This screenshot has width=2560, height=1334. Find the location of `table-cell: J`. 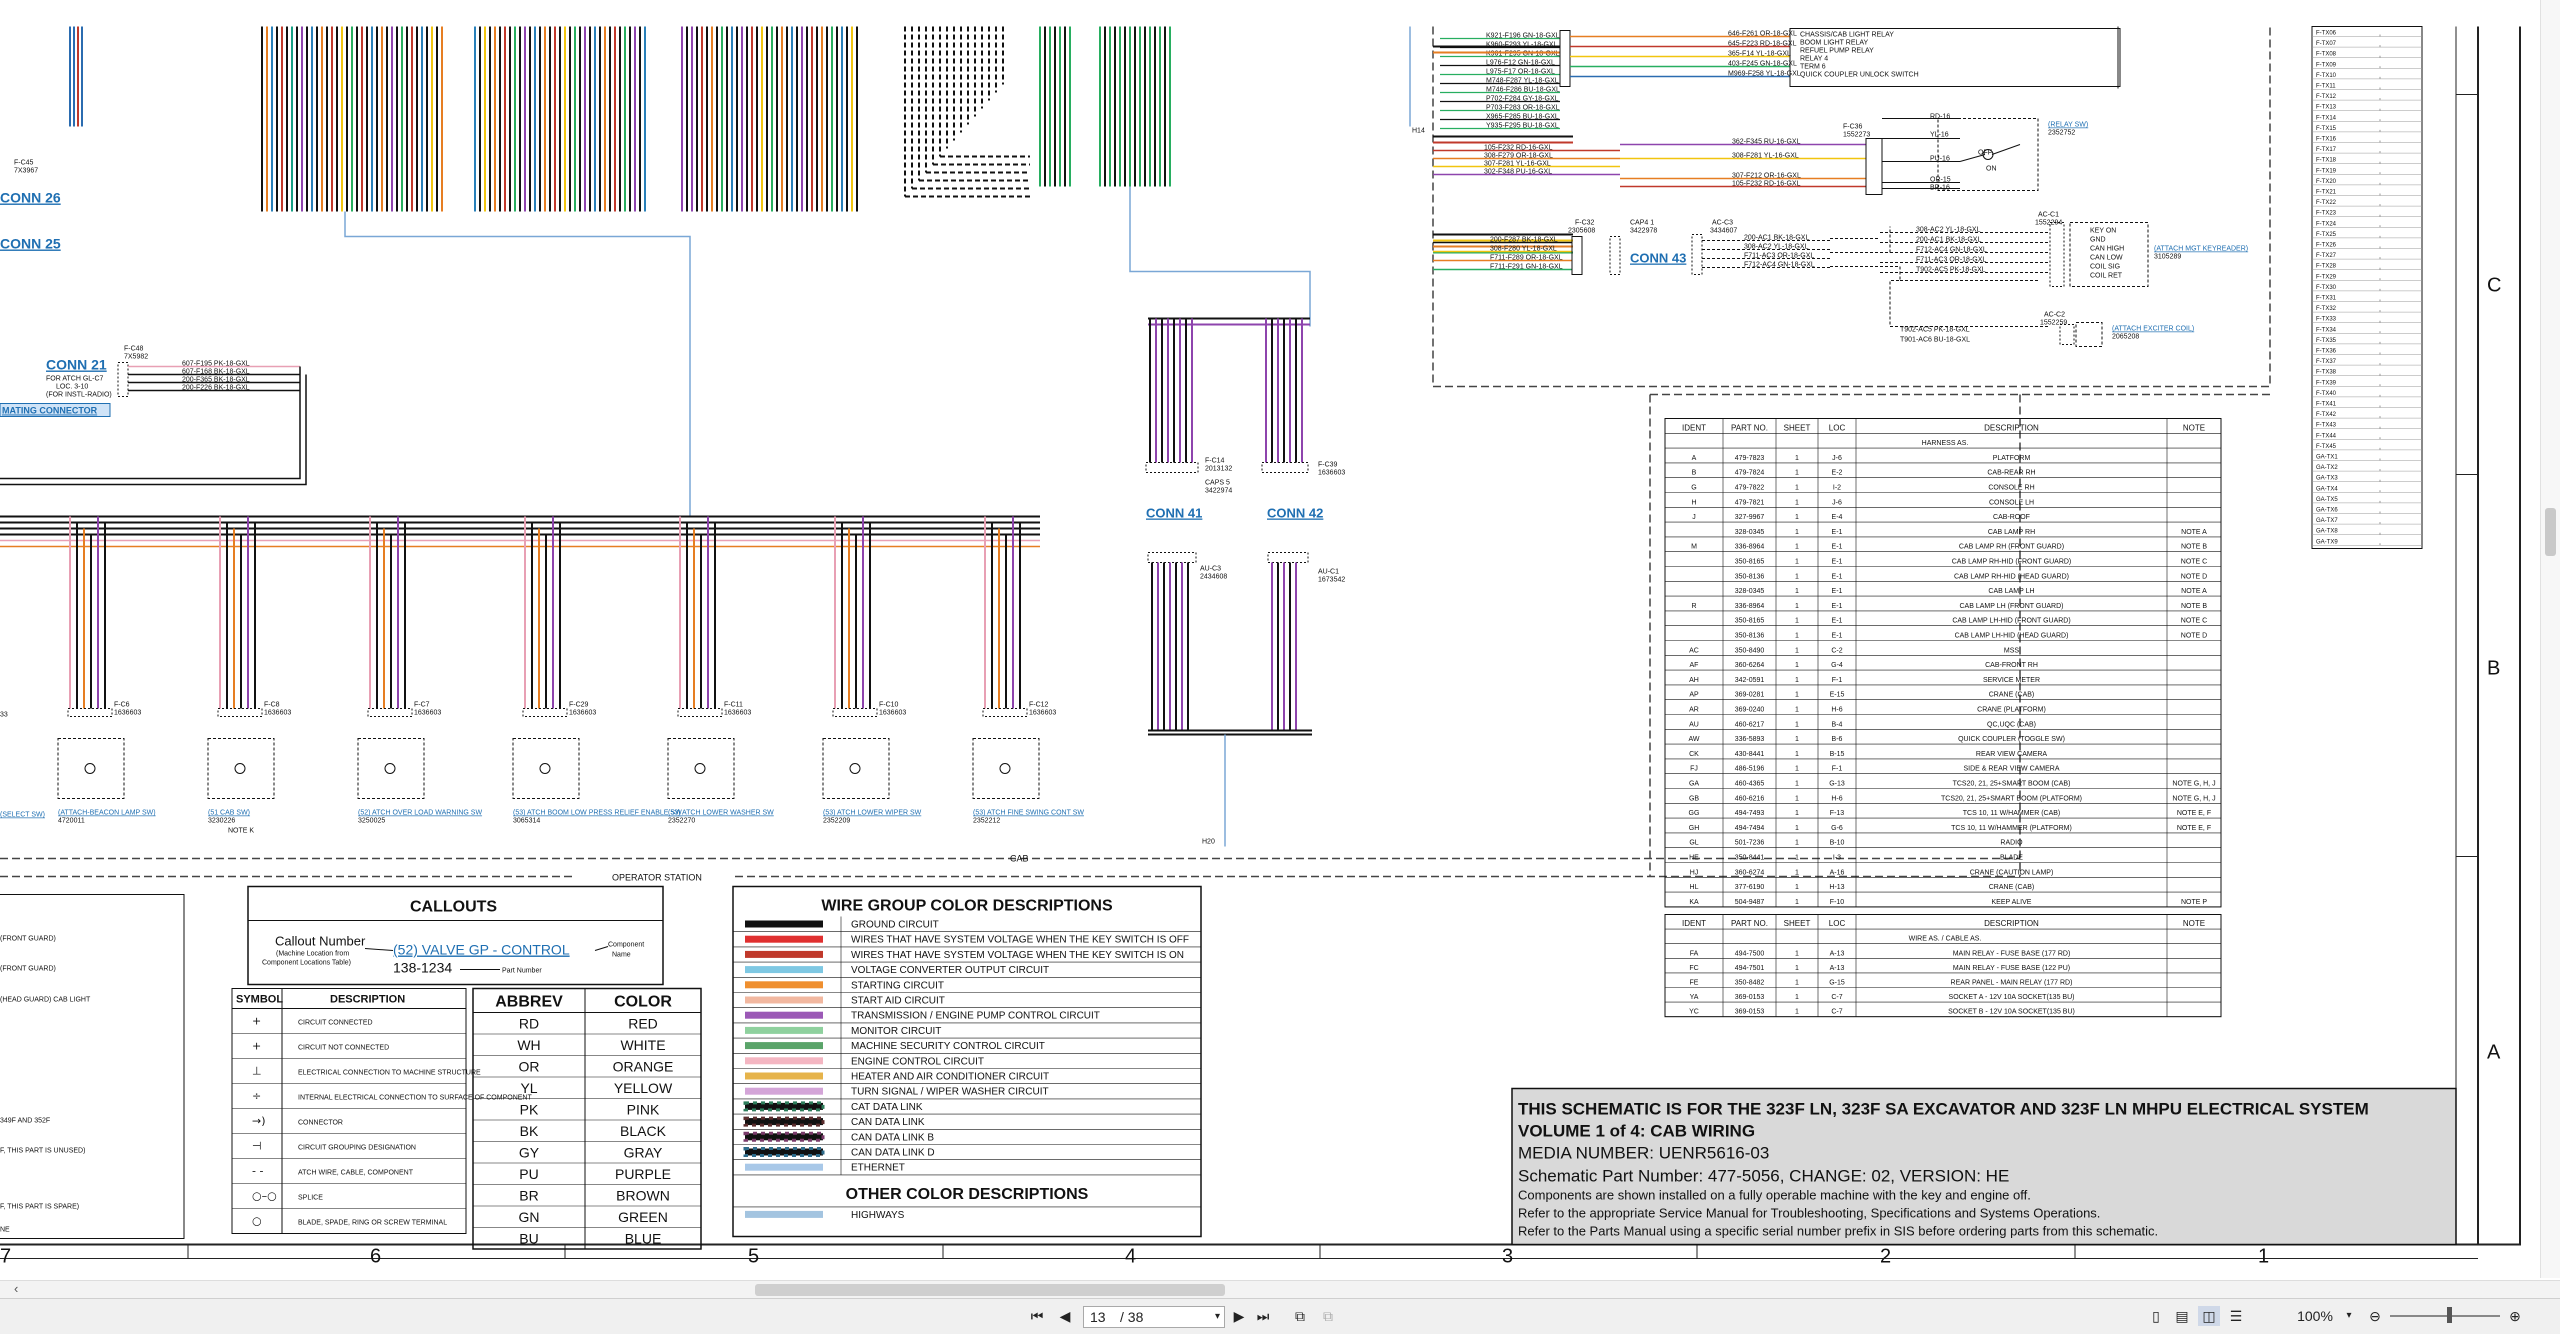

table-cell: J is located at coordinates (1694, 517).